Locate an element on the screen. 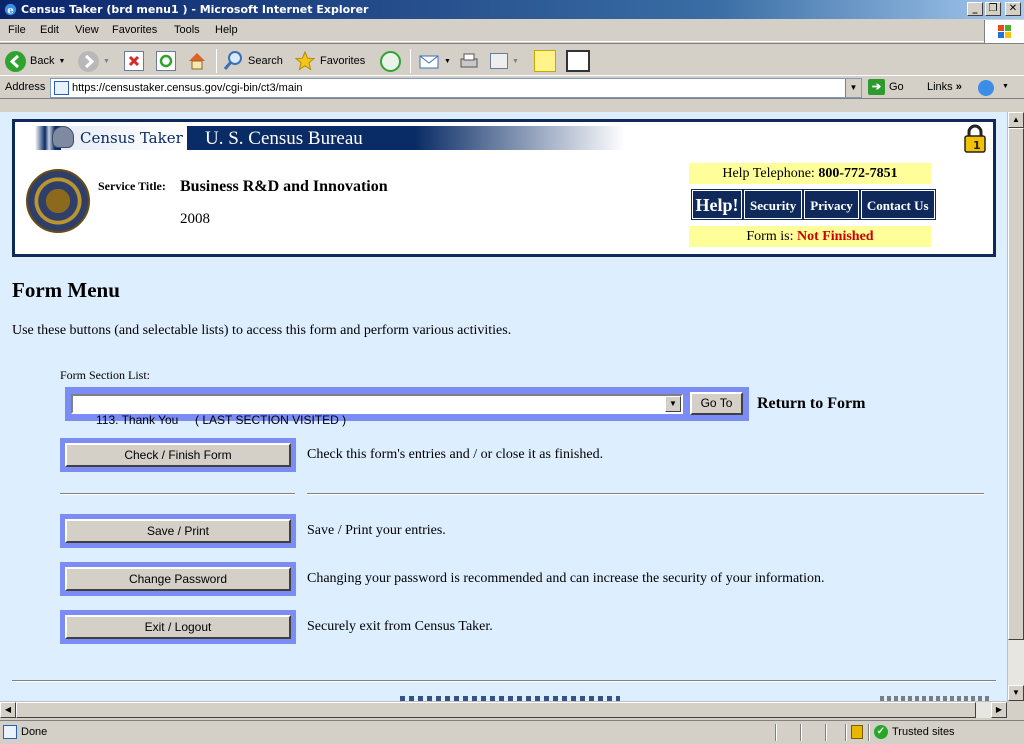 Image resolution: width=1024 pixels, height=744 pixels. security-zone-label: Trusted sites is located at coordinates (923, 732).